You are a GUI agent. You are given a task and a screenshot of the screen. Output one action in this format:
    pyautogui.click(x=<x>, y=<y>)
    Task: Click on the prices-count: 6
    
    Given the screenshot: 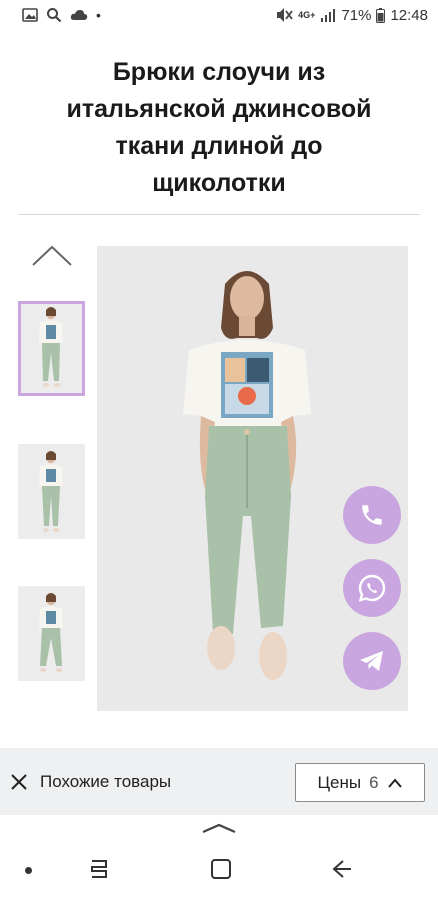 What is the action you would take?
    pyautogui.click(x=374, y=782)
    